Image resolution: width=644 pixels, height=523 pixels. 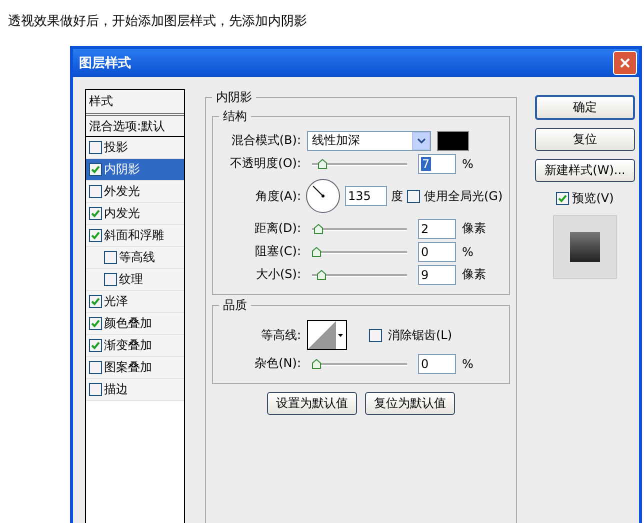 I want to click on style-list-item: 内阴影, so click(x=135, y=170).